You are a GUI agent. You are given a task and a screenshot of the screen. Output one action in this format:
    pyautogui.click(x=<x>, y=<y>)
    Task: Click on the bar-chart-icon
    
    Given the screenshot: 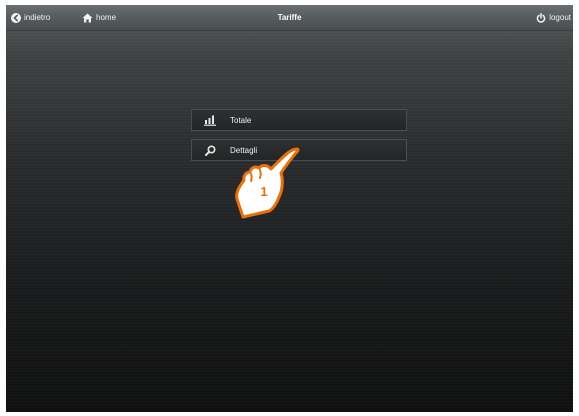 What is the action you would take?
    pyautogui.click(x=210, y=120)
    